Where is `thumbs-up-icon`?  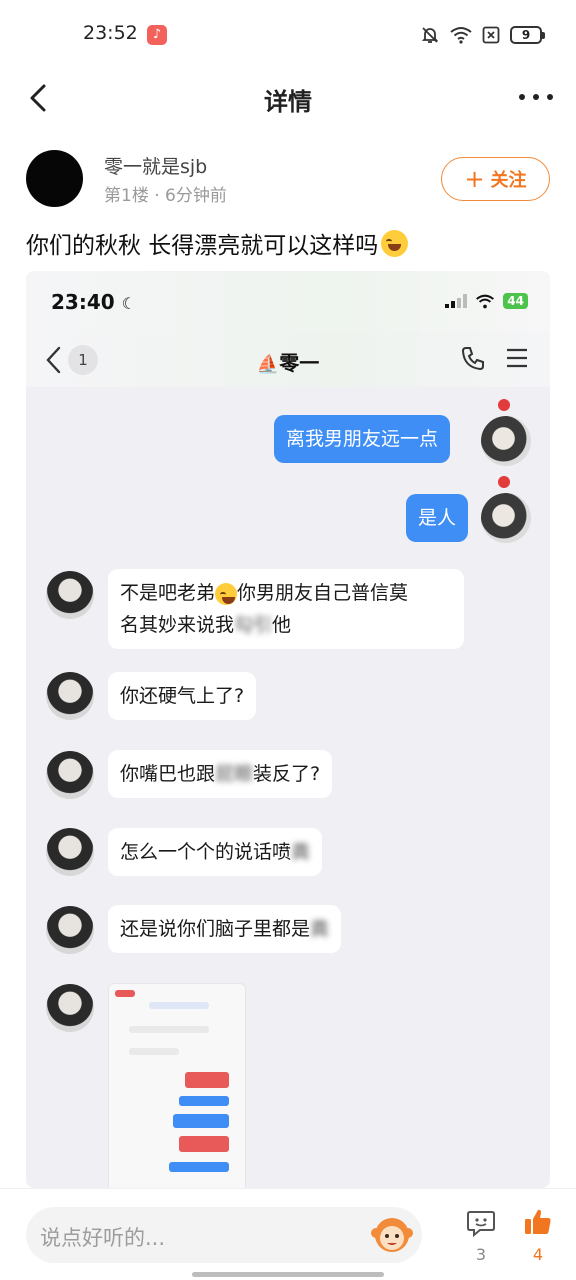 thumbs-up-icon is located at coordinates (538, 1221).